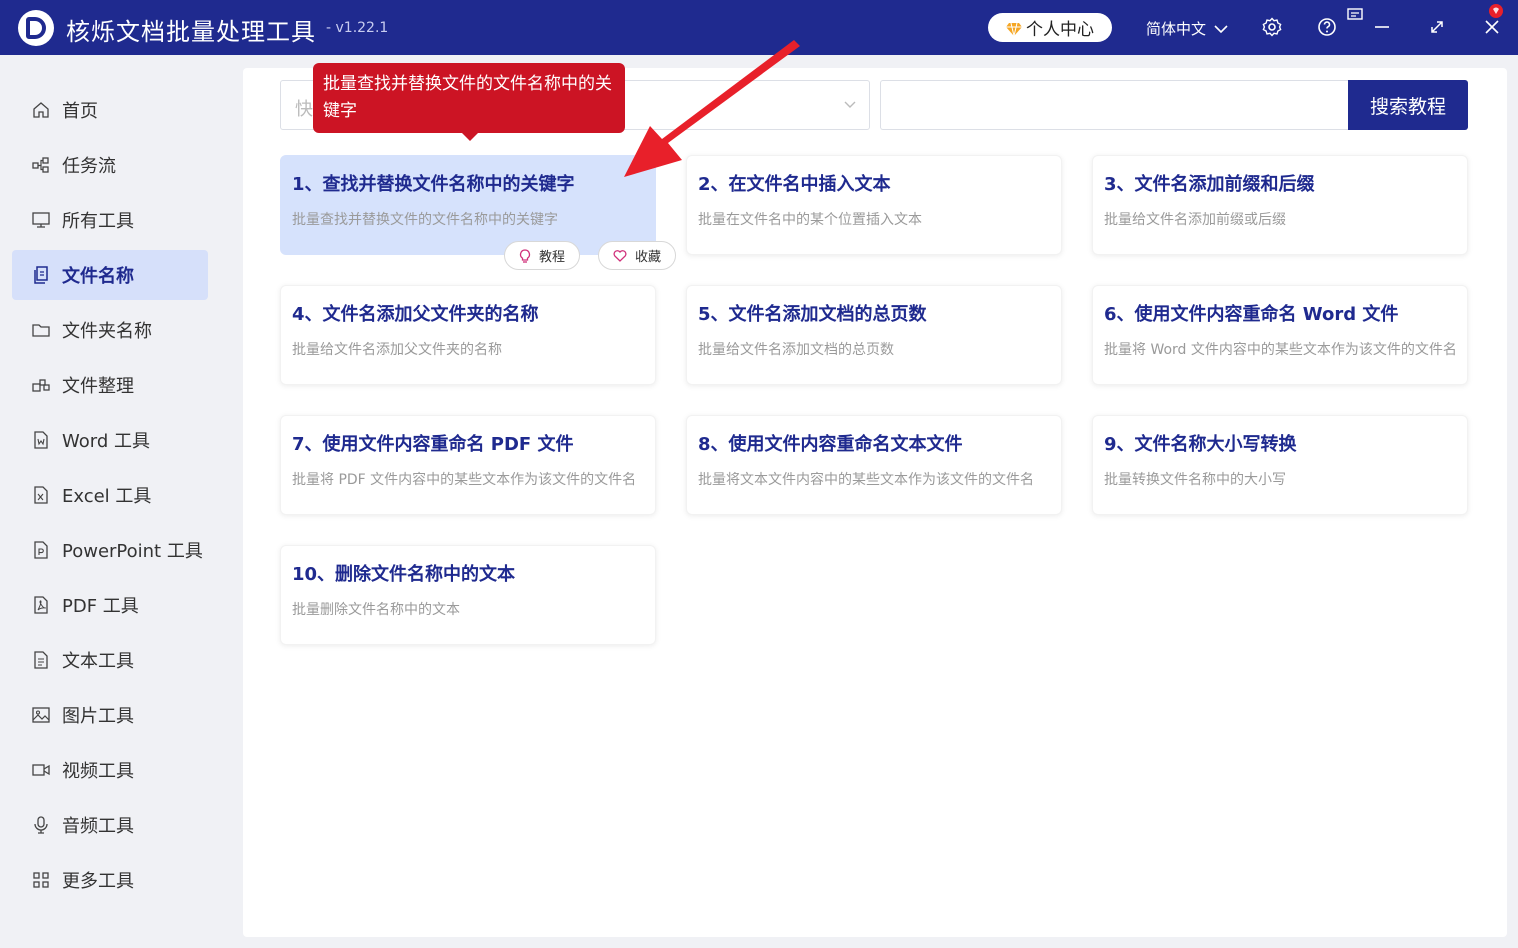  I want to click on settings-gear-icon, so click(1272, 27).